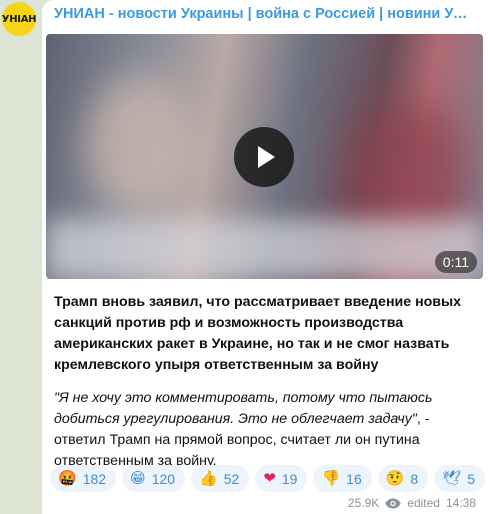 The width and height of the screenshot is (488, 514). Describe the element at coordinates (220, 478) in the screenshot. I see `reaction-thumbs-up: 👍 52` at that location.